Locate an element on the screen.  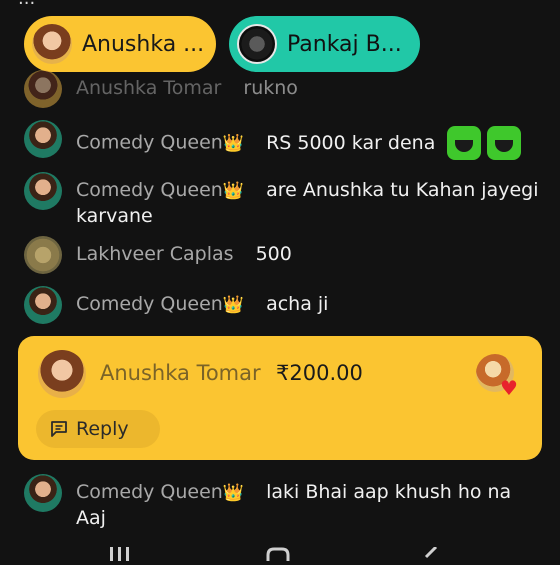
chat-message: Lakhveer Caplas 500 is located at coordinates (285, 255).